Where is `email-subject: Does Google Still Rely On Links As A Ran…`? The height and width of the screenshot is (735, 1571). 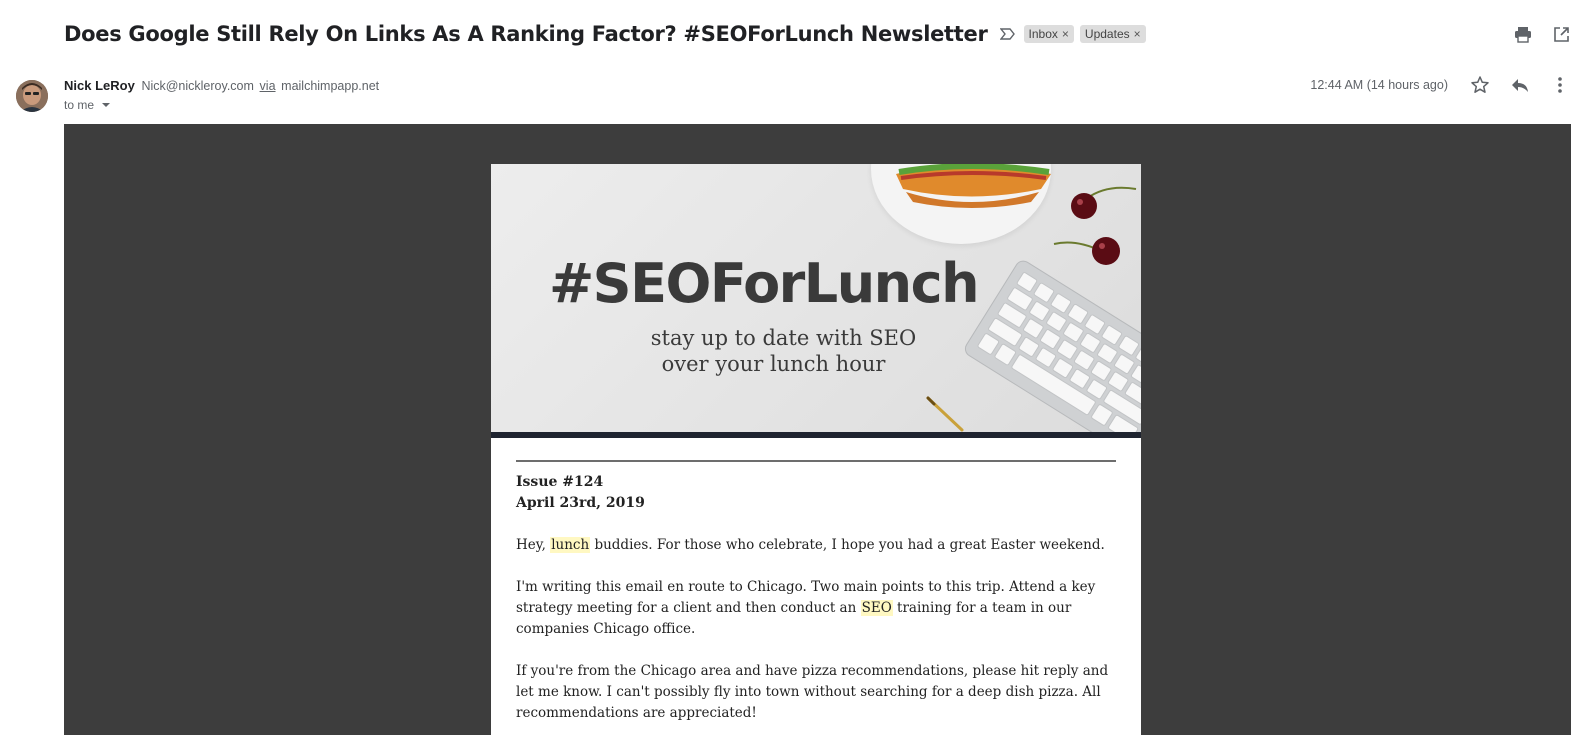
email-subject: Does Google Still Rely On Links As A Ran… is located at coordinates (526, 34).